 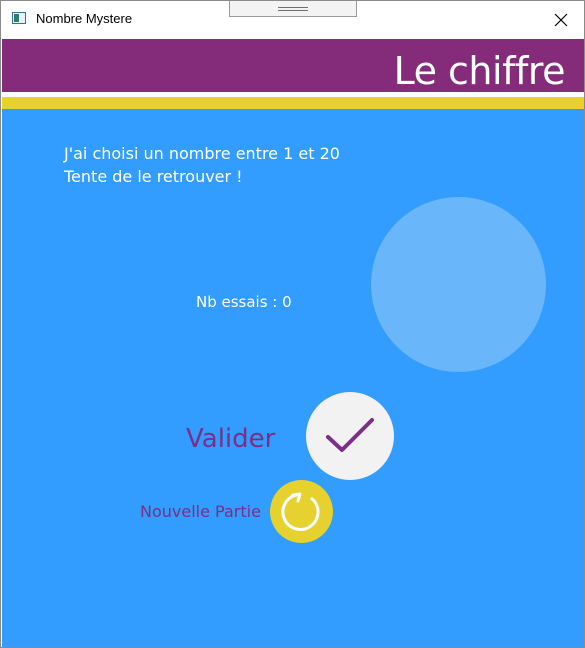 What do you see at coordinates (200, 511) in the screenshot?
I see `new-game-label: Nouvelle Partie` at bounding box center [200, 511].